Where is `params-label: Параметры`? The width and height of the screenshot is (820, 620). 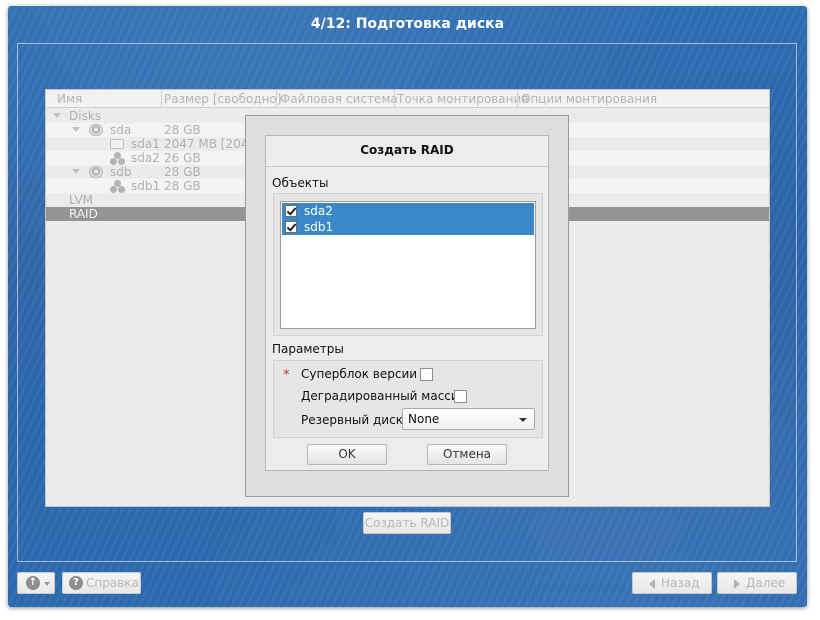
params-label: Параметры is located at coordinates (308, 349).